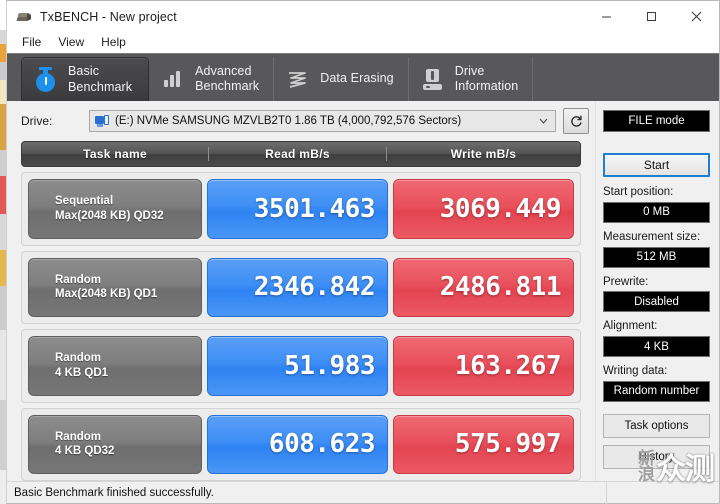 The height and width of the screenshot is (504, 720). I want to click on task-name-line2: 4 KB QD1, so click(82, 372).